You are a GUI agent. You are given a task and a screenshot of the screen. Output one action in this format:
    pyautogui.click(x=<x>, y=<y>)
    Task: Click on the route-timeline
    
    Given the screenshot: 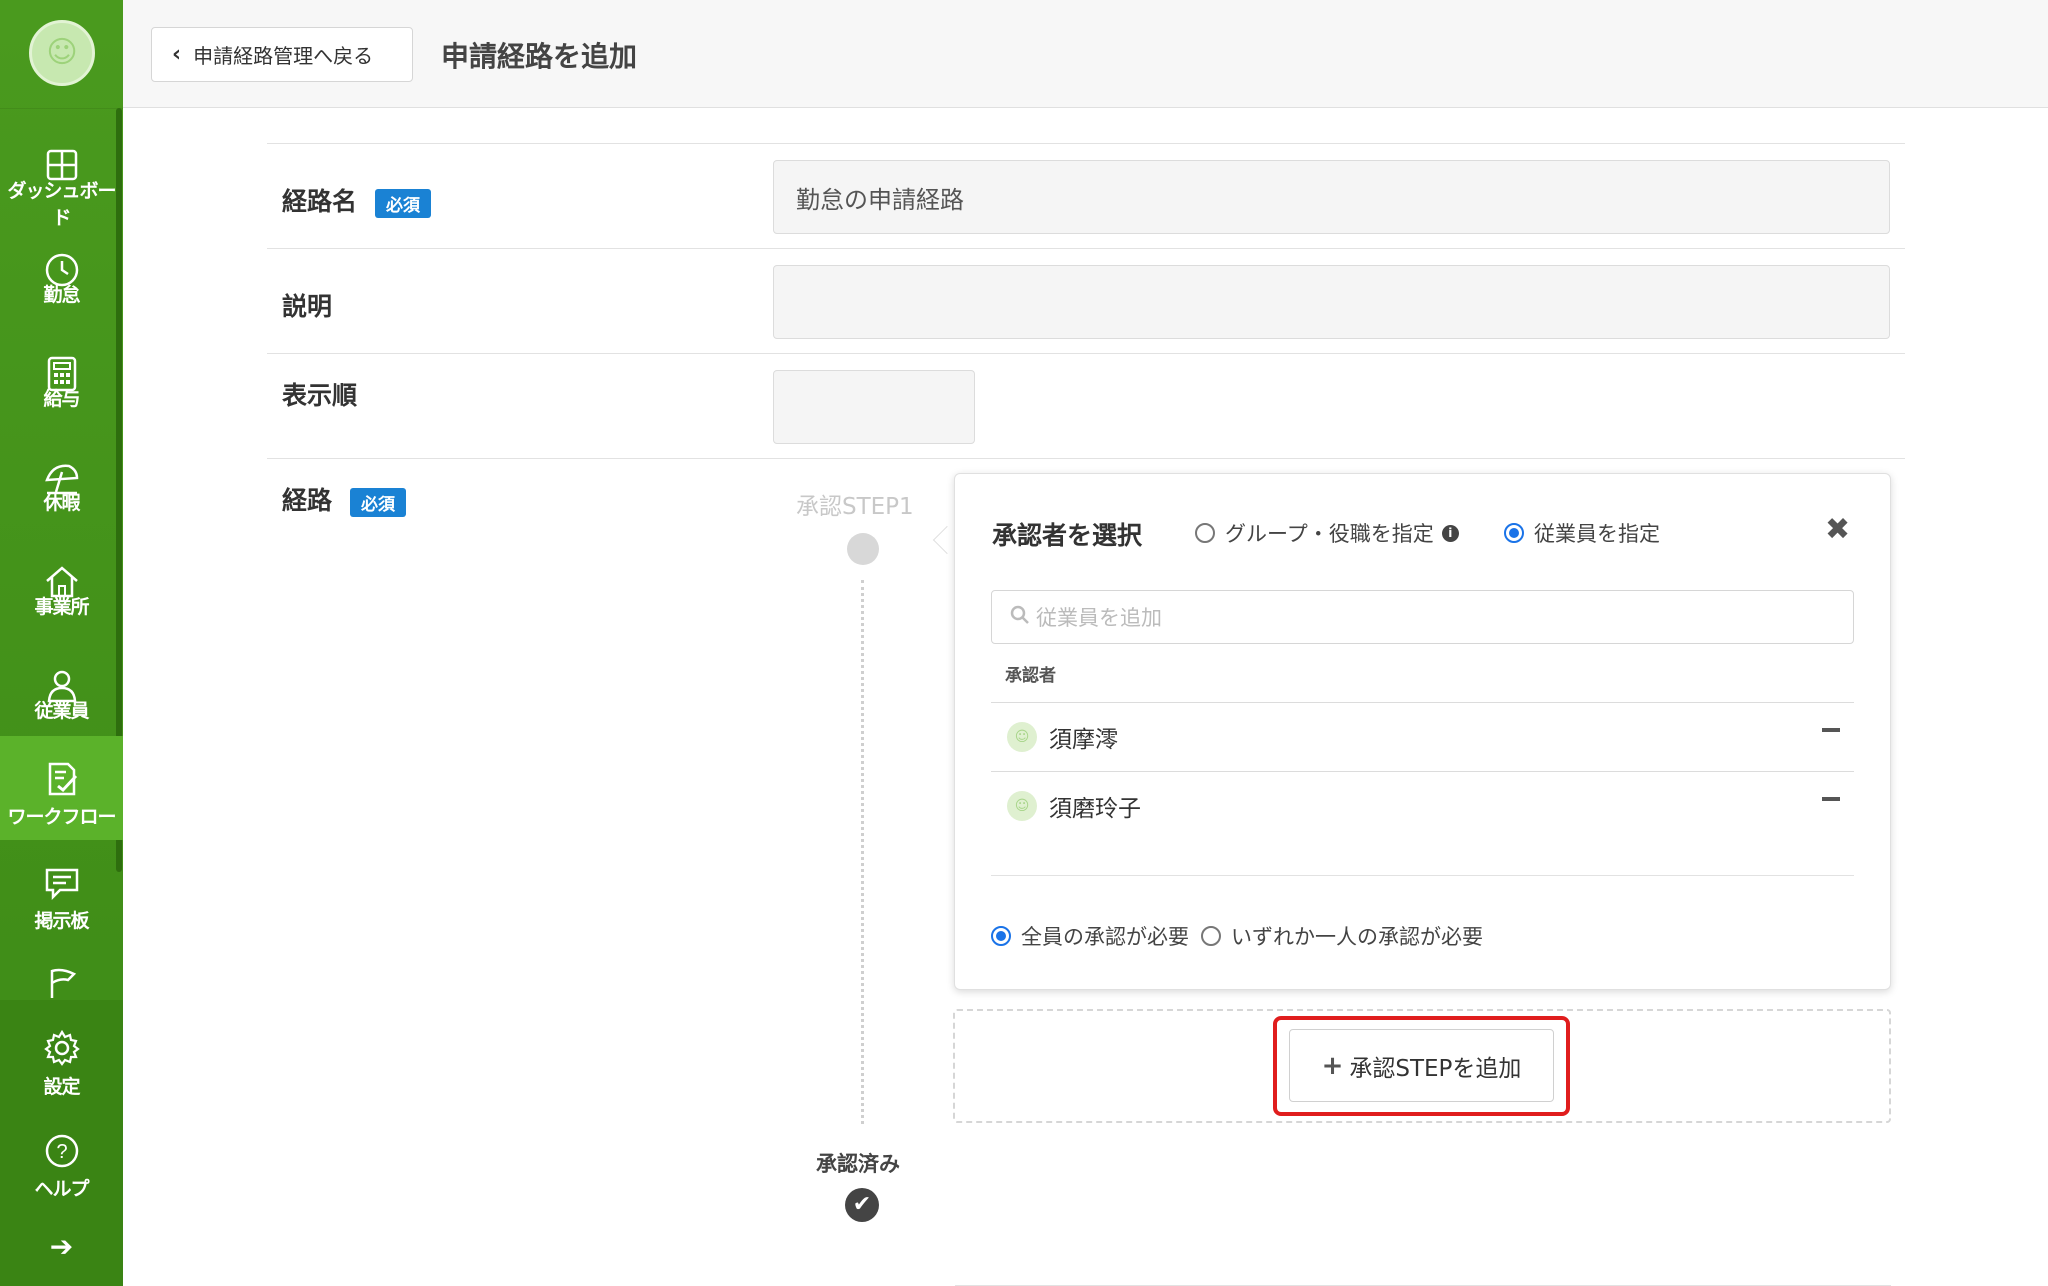 What is the action you would take?
    pyautogui.click(x=862, y=852)
    